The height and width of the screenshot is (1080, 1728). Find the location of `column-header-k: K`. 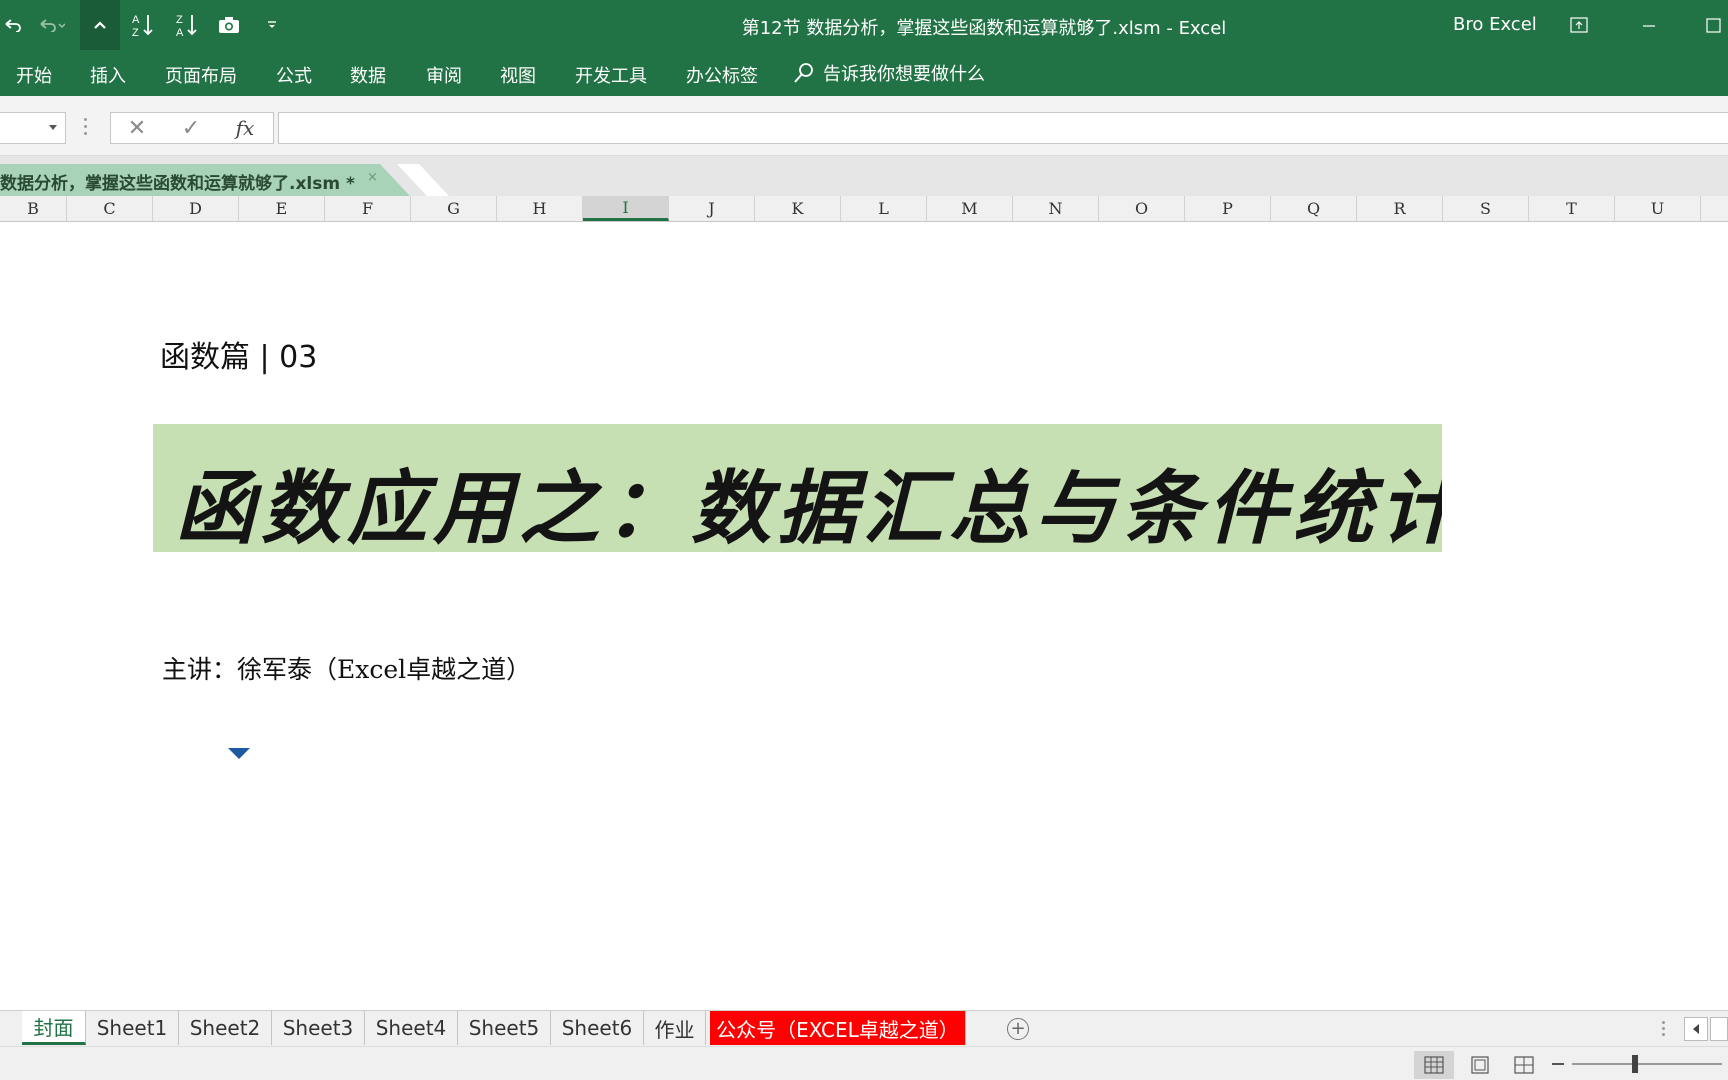

column-header-k: K is located at coordinates (798, 208).